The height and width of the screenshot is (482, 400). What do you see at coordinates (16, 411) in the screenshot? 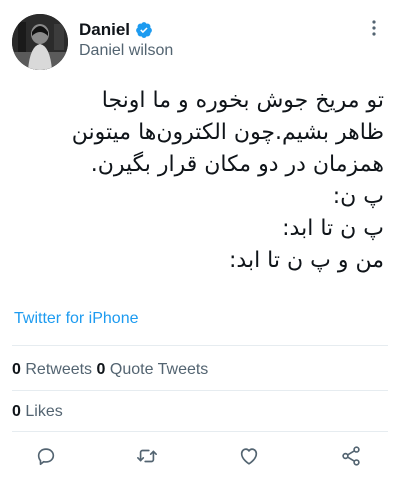
I see `likes-count: 0` at bounding box center [16, 411].